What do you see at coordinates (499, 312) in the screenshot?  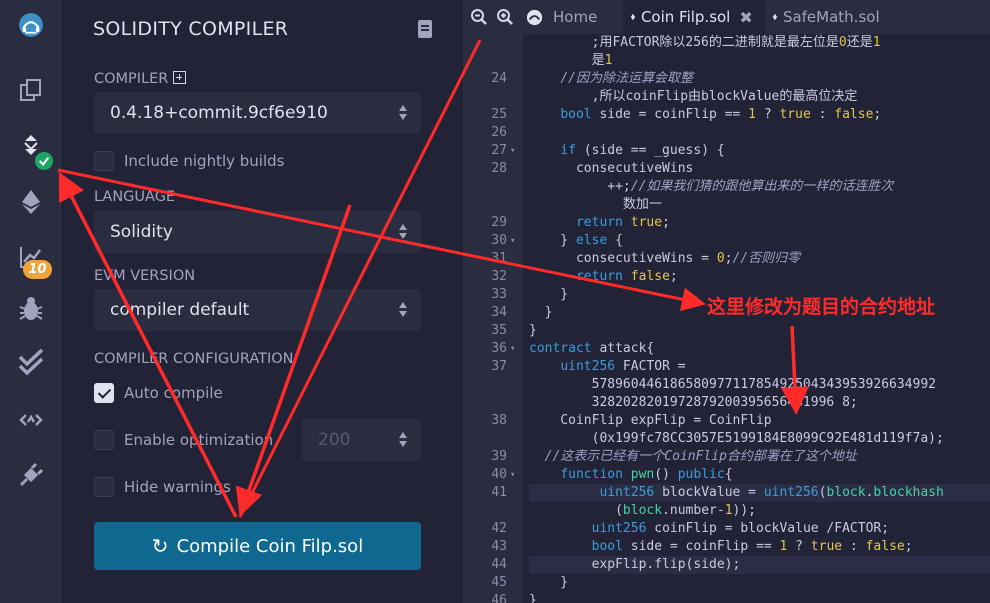 I see `line-number: 34` at bounding box center [499, 312].